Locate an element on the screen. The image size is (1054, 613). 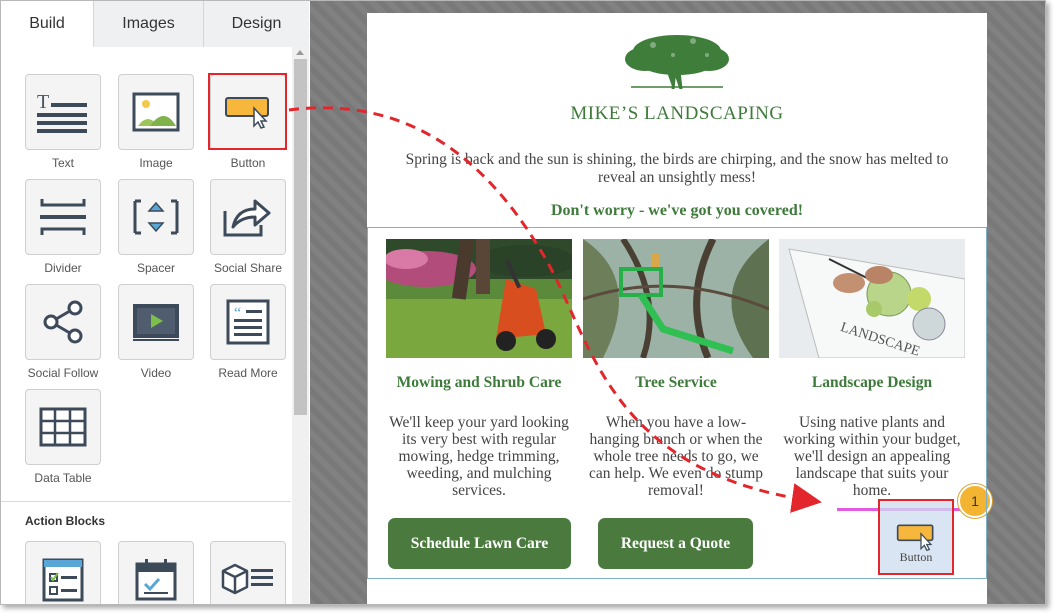
block-event-tile is located at coordinates (156, 572).